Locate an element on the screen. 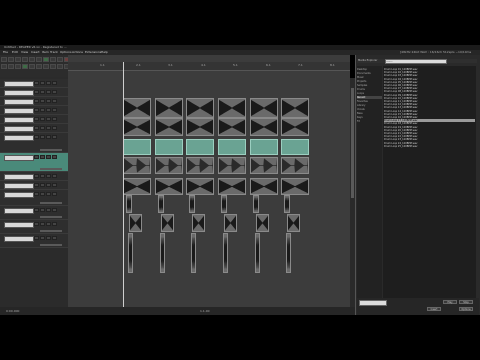 Image resolution: width=480 pixels, height=360 pixels. play-button: Play is located at coordinates (450, 302).